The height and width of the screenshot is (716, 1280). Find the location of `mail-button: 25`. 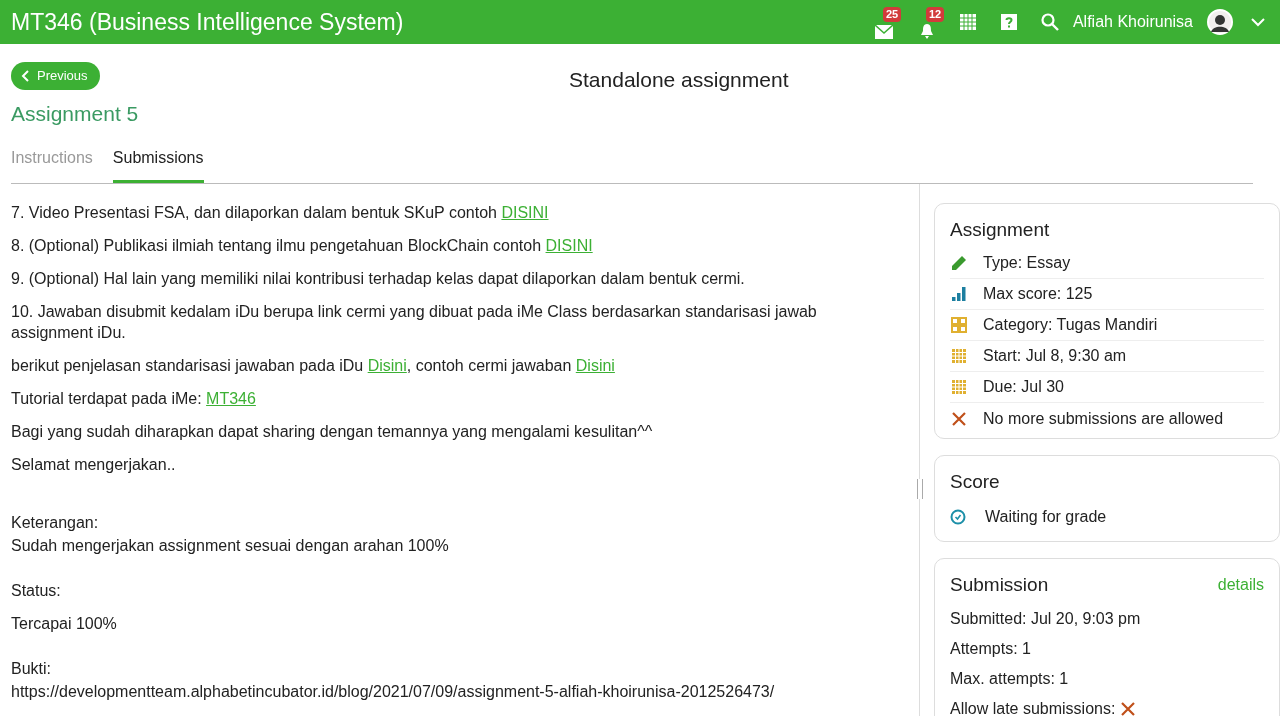

mail-button: 25 is located at coordinates (889, 25).